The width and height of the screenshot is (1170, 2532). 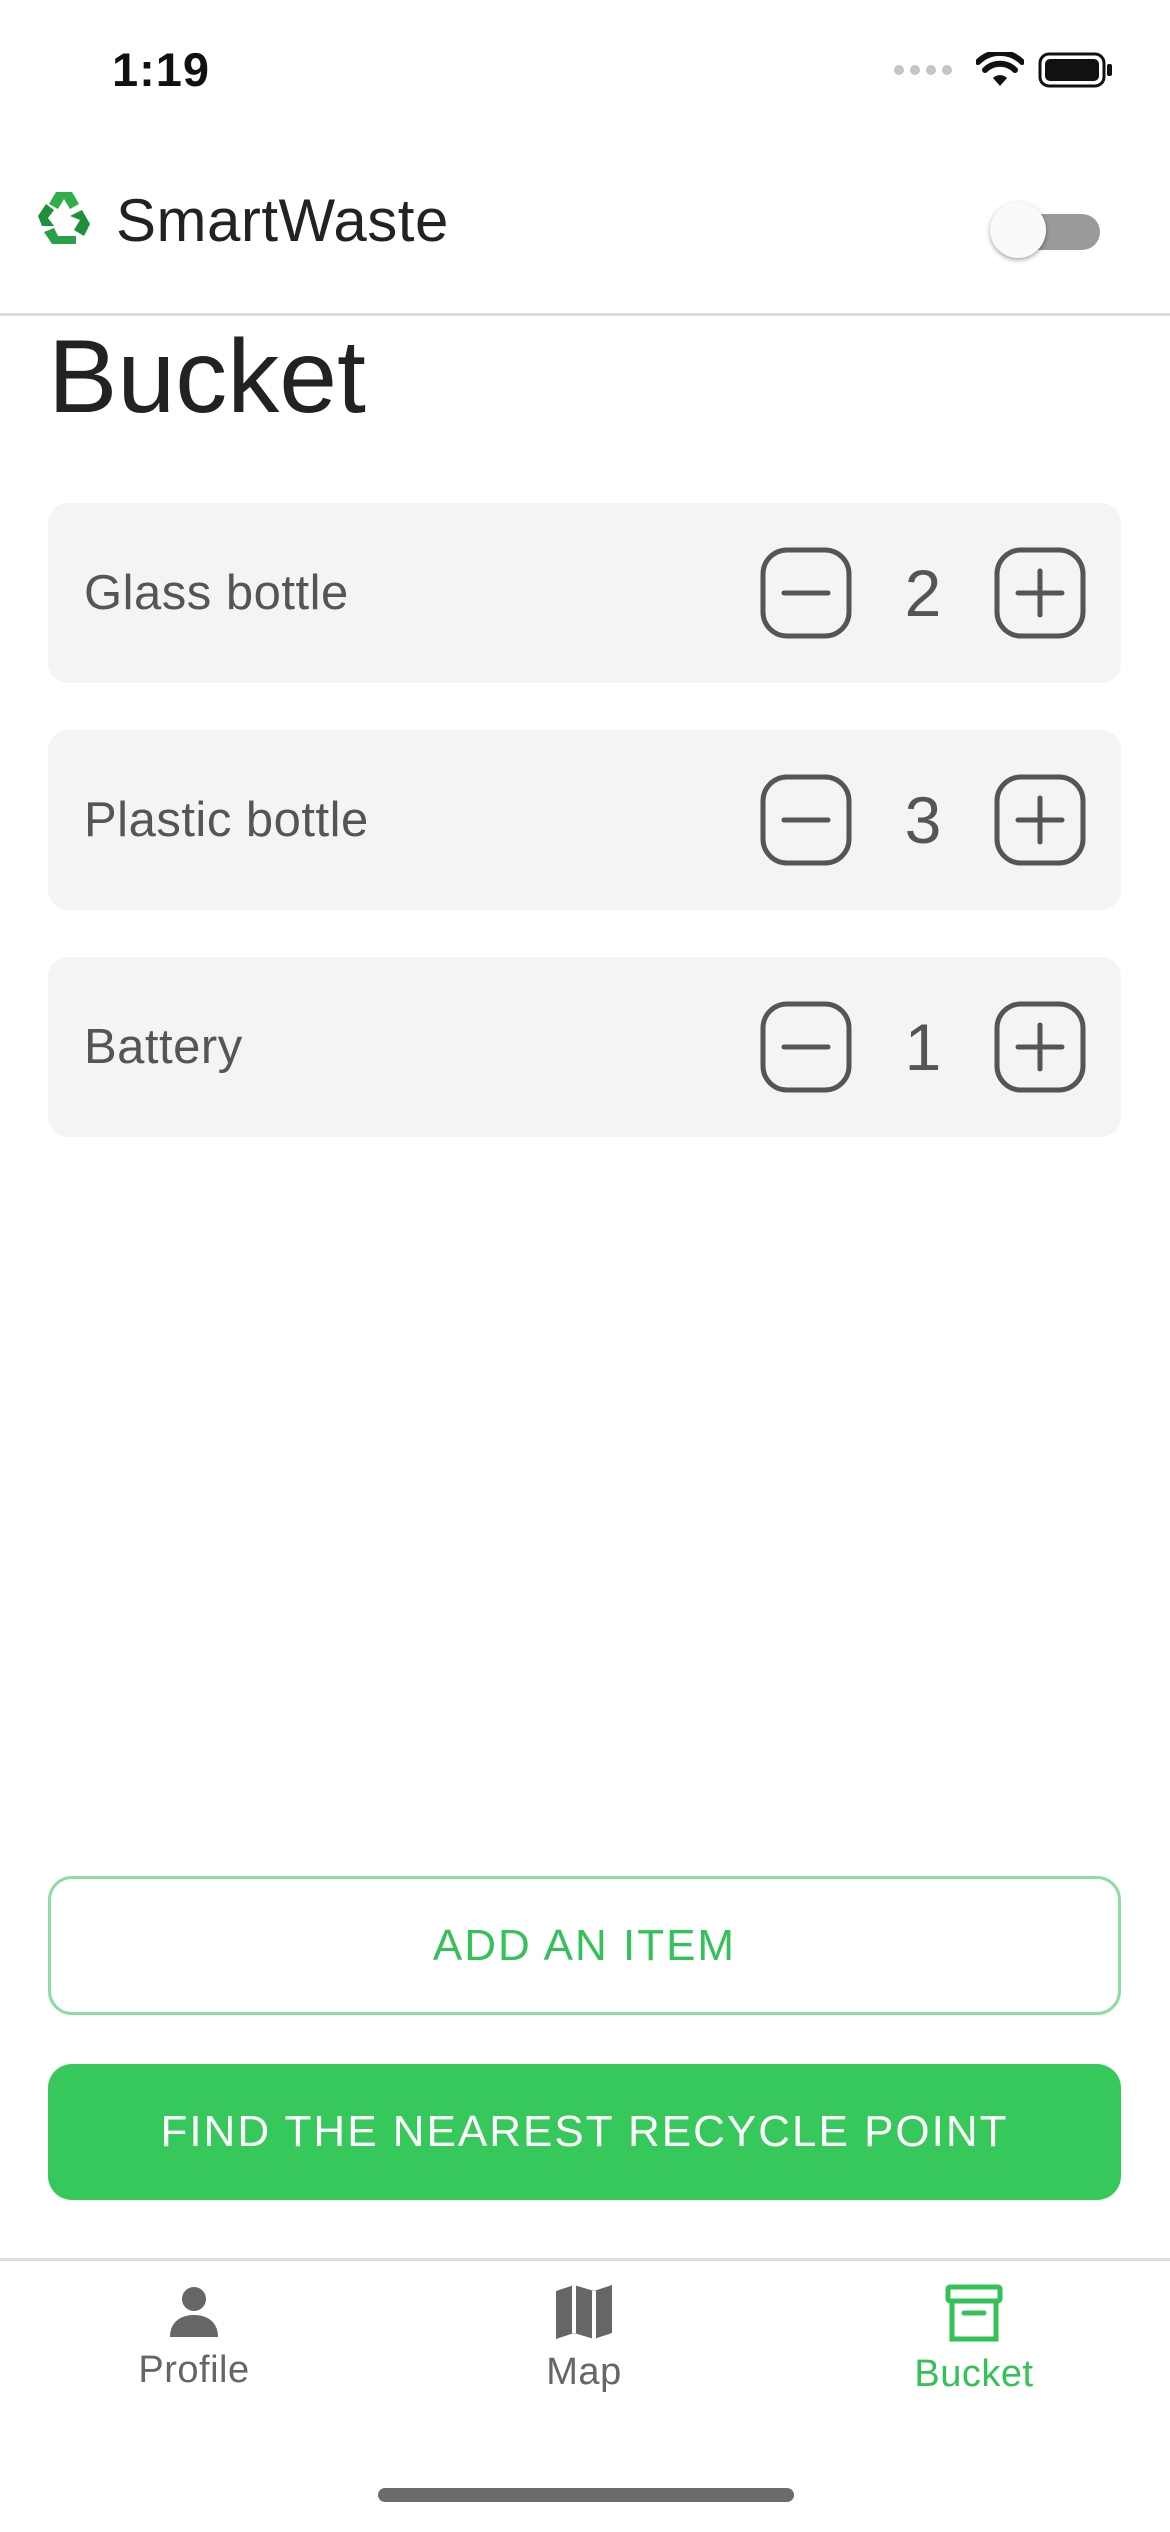 What do you see at coordinates (226, 820) in the screenshot?
I see `item-name: Plastic bottle` at bounding box center [226, 820].